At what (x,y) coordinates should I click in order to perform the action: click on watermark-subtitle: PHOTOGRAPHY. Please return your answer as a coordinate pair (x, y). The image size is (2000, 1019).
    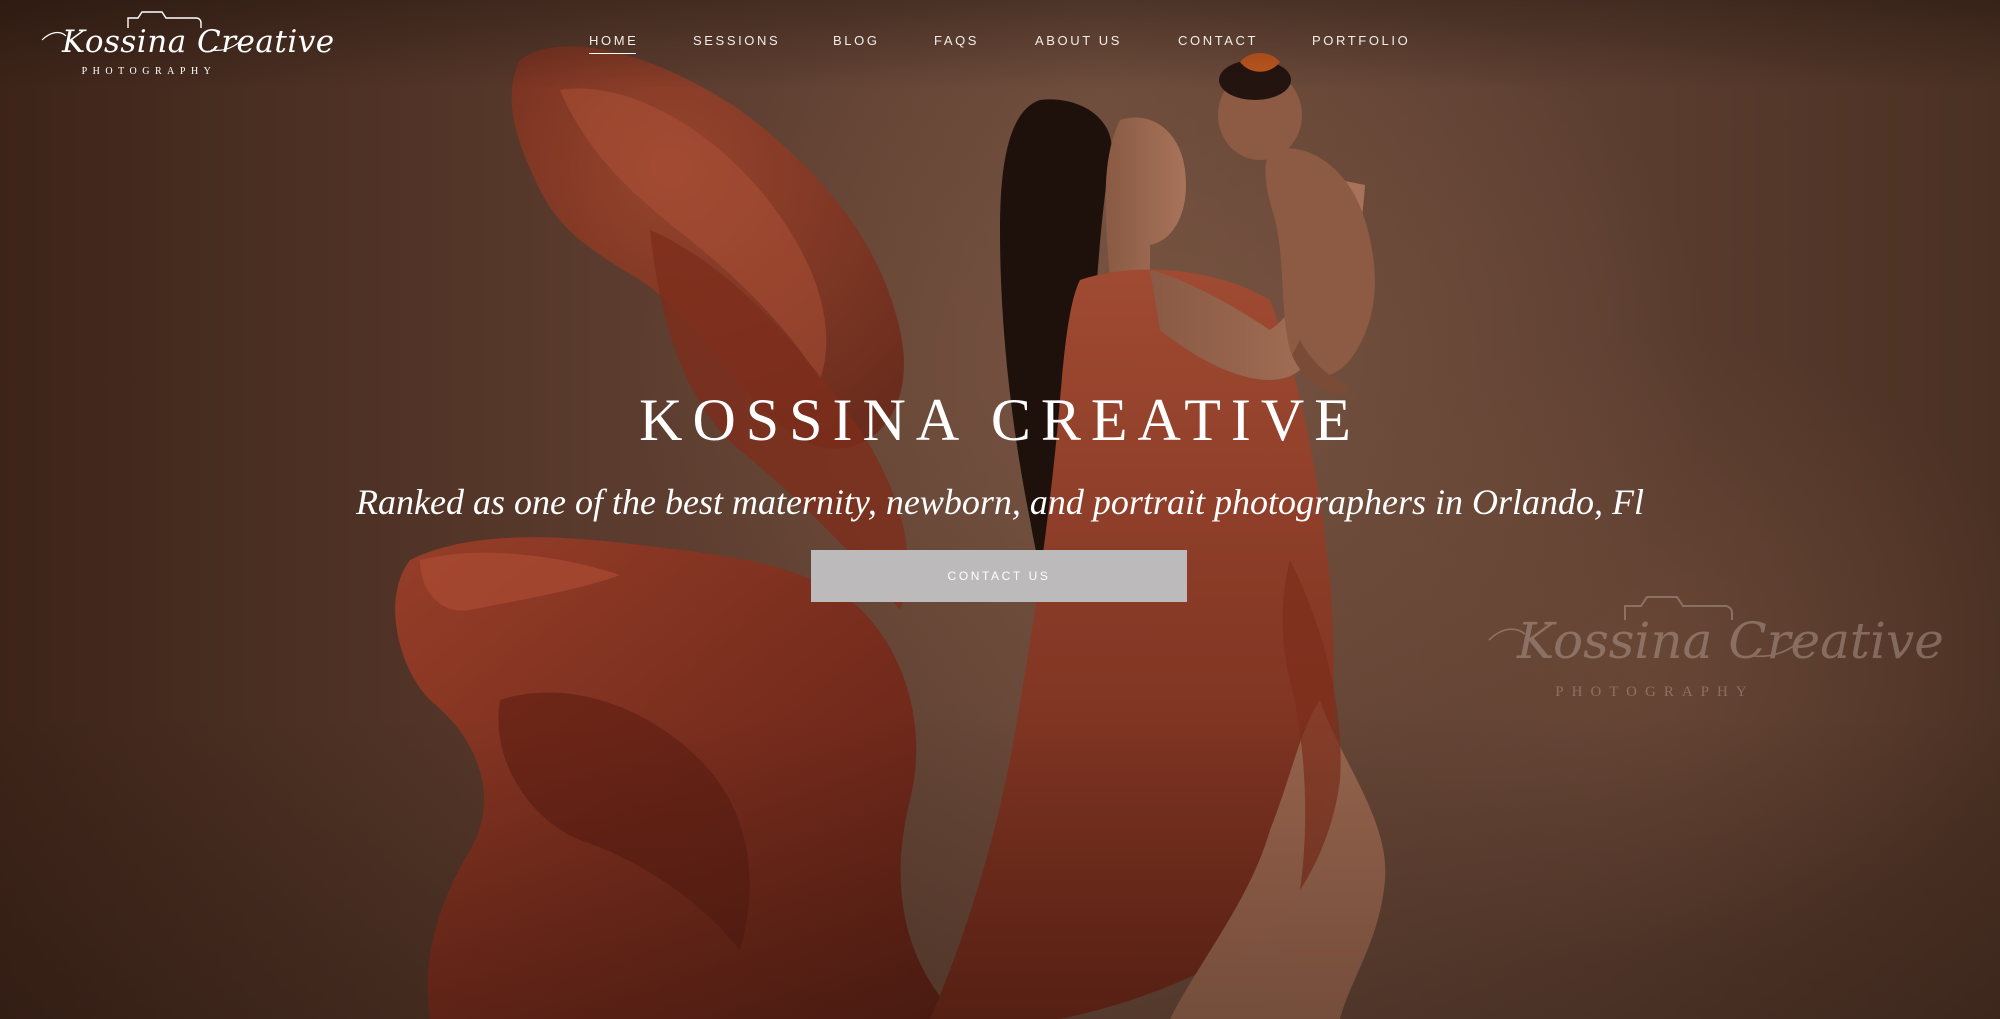
    Looking at the image, I should click on (1655, 692).